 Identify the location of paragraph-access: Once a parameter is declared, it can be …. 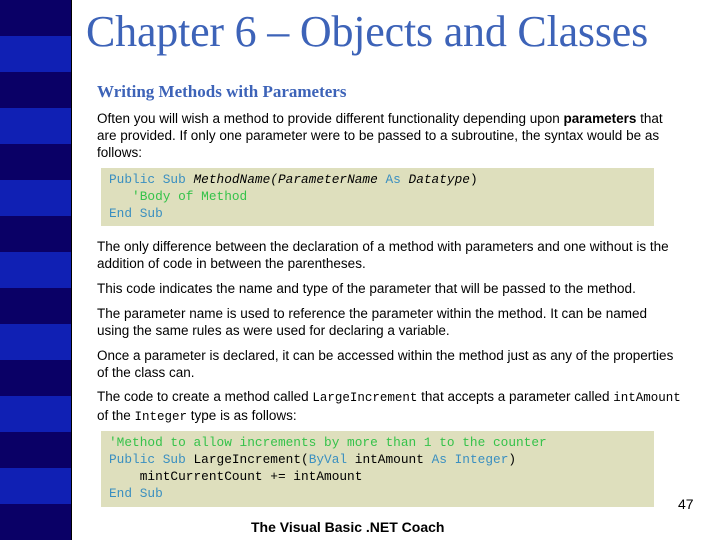
(385, 364).